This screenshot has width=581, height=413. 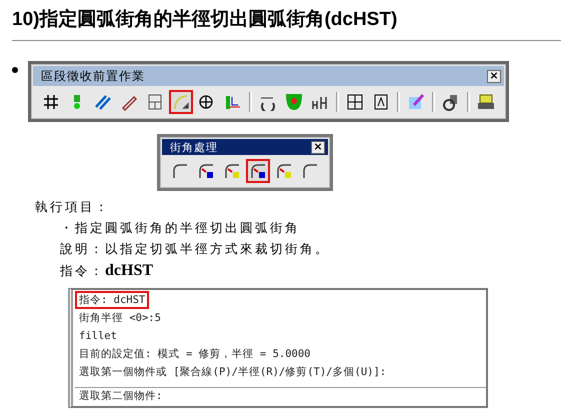 I want to click on hash-icon, so click(x=51, y=102).